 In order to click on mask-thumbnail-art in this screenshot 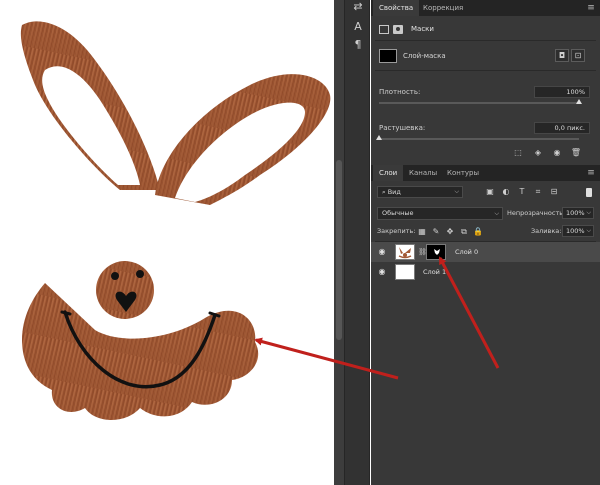, I will do `click(436, 252)`.